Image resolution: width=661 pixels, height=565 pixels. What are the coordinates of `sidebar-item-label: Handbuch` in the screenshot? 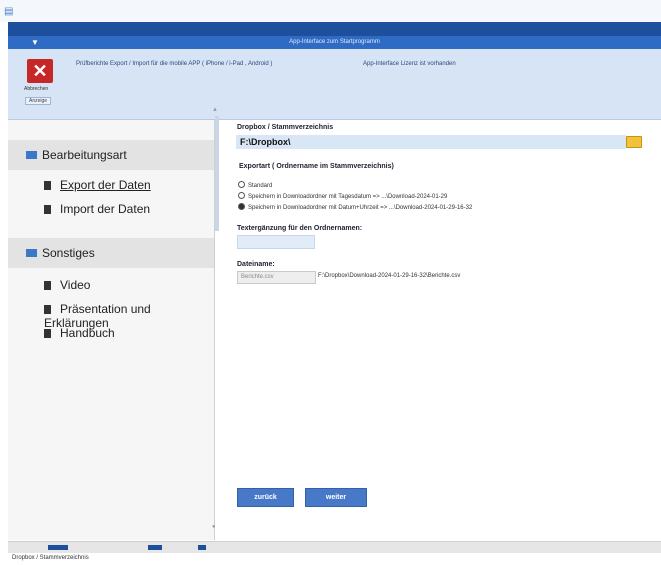 It's located at (87, 333).